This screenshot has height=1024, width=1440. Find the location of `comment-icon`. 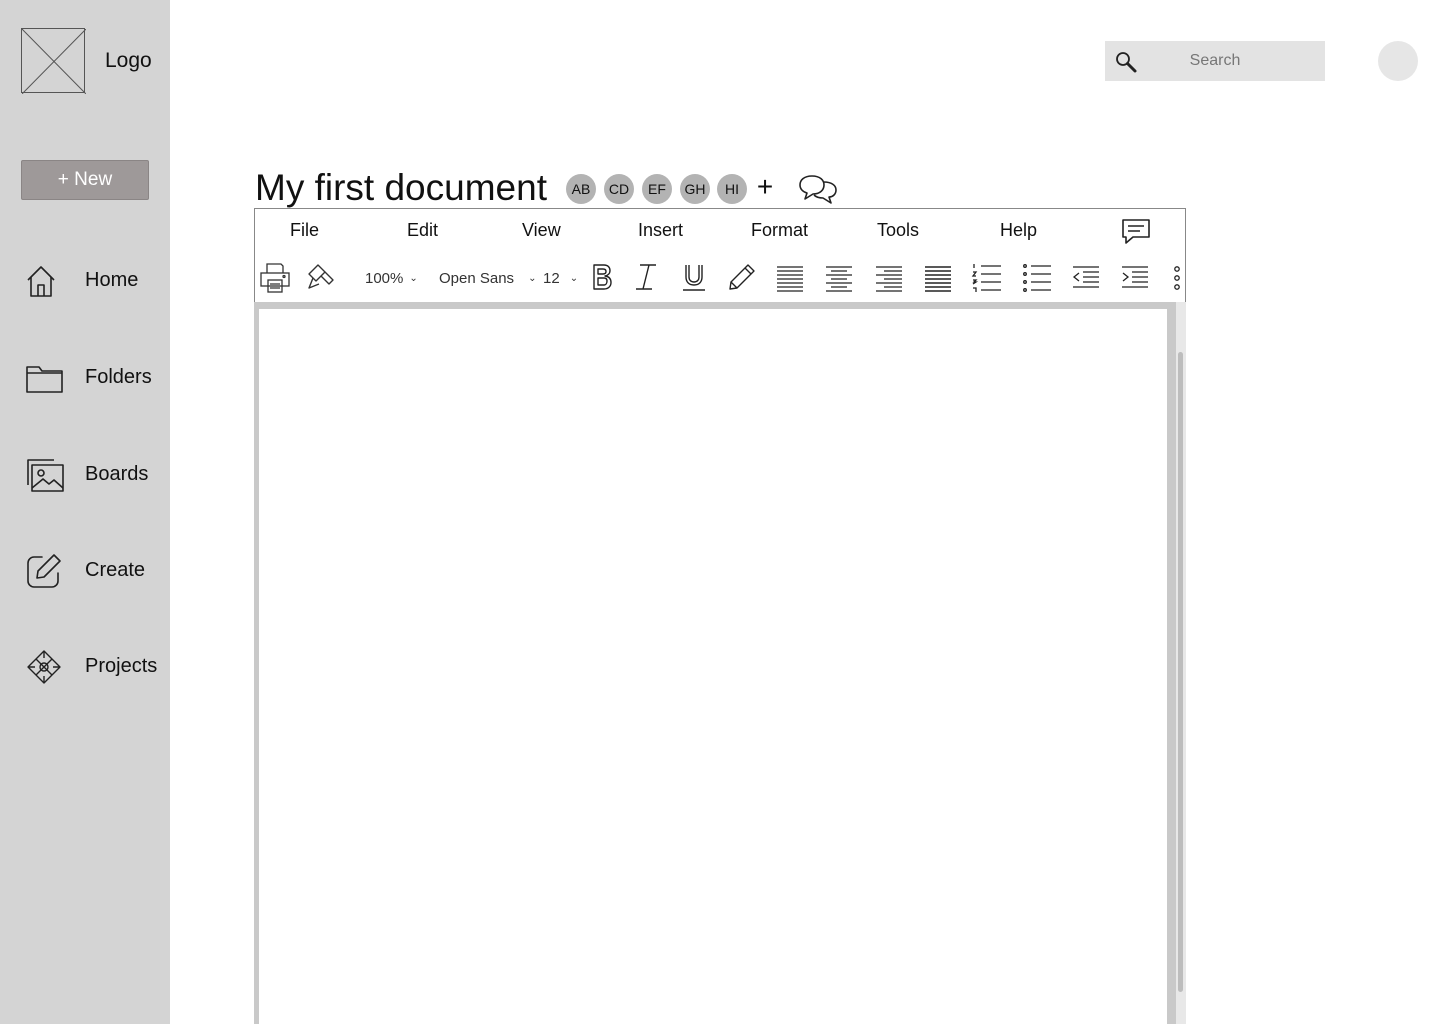

comment-icon is located at coordinates (1136, 232).